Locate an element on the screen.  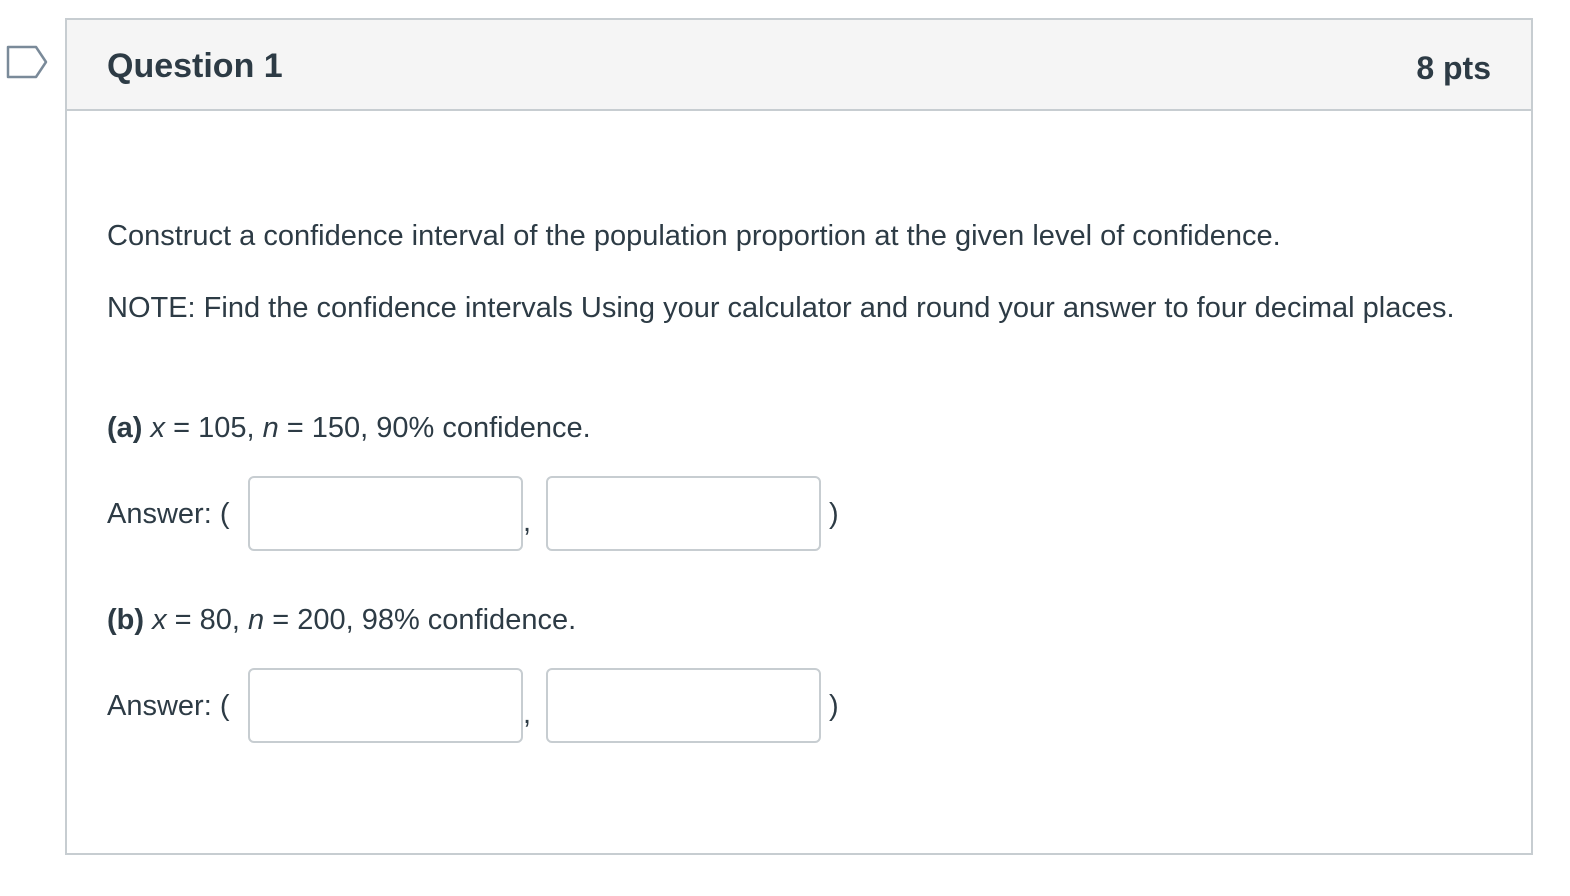
question-title: Question 1 is located at coordinates (195, 66).